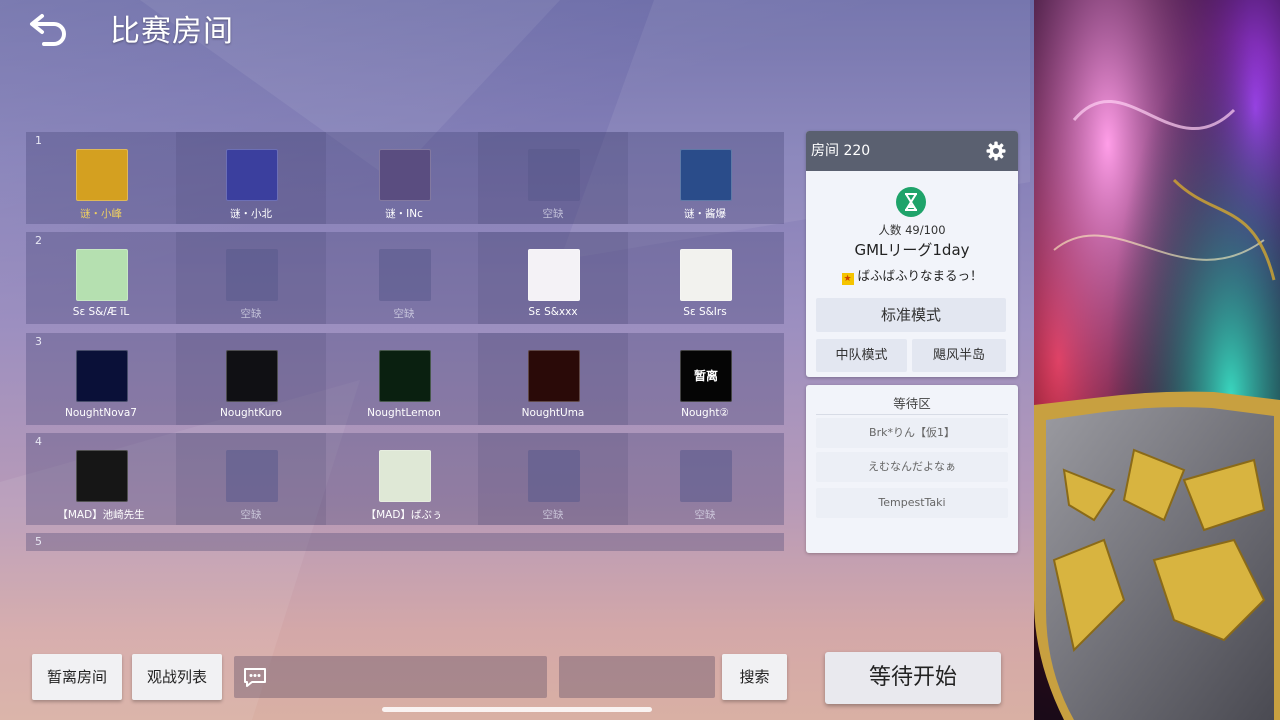  I want to click on waiting-start-button: 等待开始, so click(913, 678).